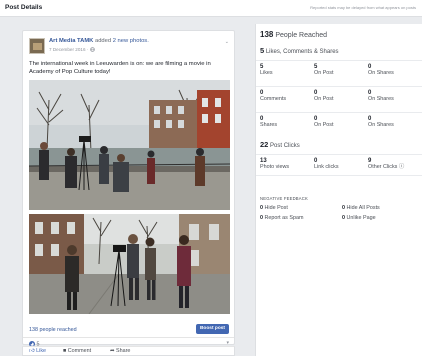 The width and height of the screenshot is (422, 356). Describe the element at coordinates (343, 218) in the screenshot. I see `unlike-page-count: 0` at that location.